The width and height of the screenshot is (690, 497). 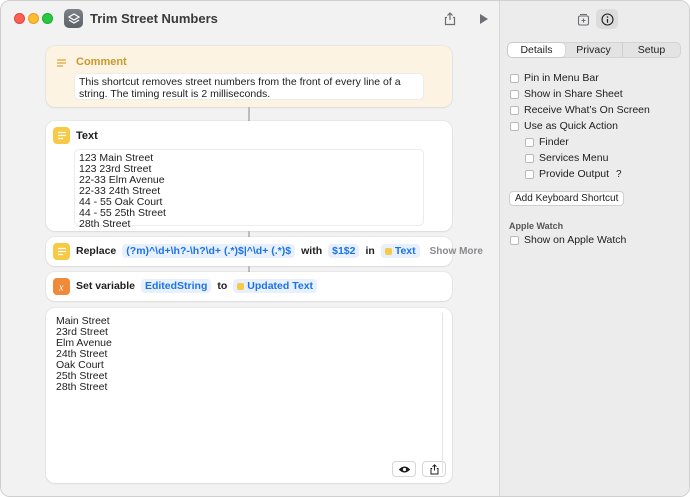 I want to click on show-on-watch-checkbox: Show on Apple Watch, so click(x=568, y=240).